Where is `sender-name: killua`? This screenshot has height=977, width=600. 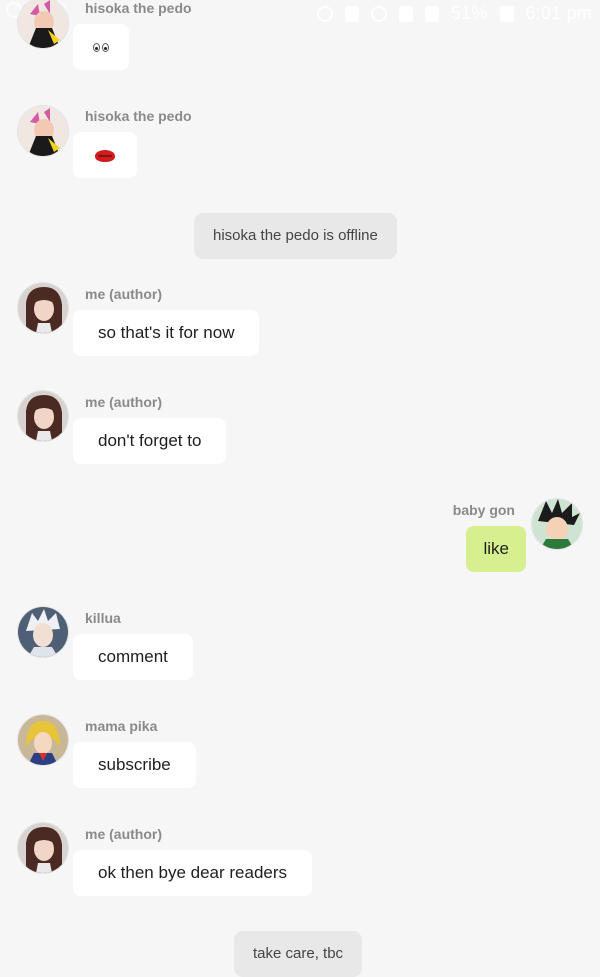 sender-name: killua is located at coordinates (103, 618).